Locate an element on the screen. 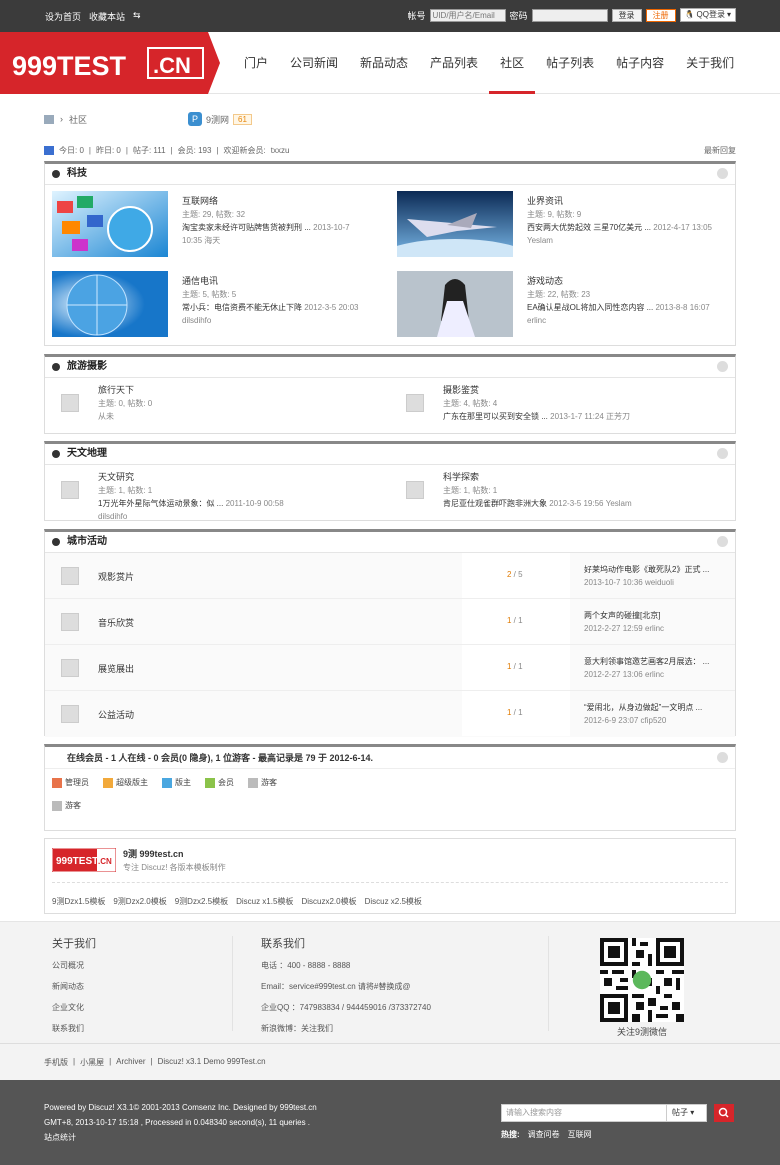 The width and height of the screenshot is (780, 1165). forum-item: 旅行天下 主题: 0, 帖数: 0 从未 is located at coordinates (217, 403).